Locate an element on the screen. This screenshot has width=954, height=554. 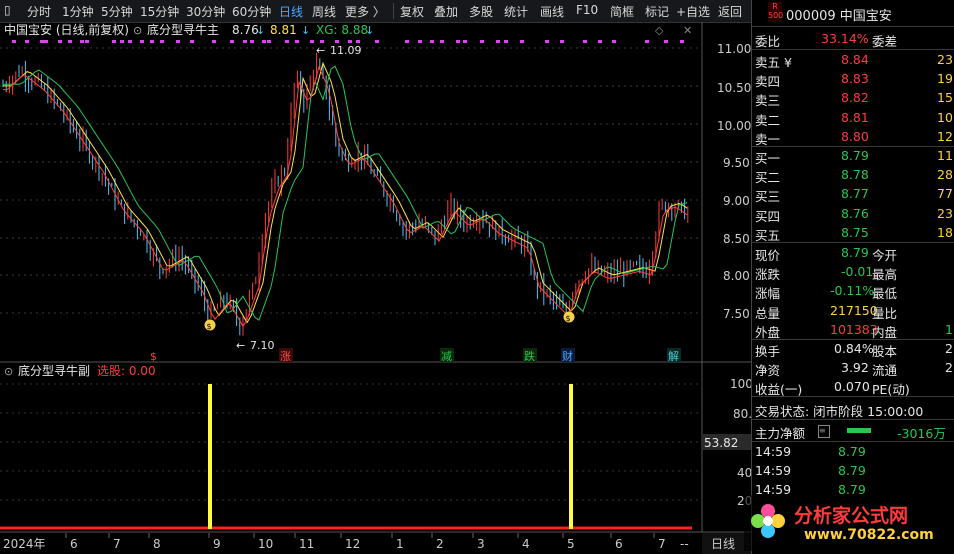
signal-dots is located at coordinates (348, 41).